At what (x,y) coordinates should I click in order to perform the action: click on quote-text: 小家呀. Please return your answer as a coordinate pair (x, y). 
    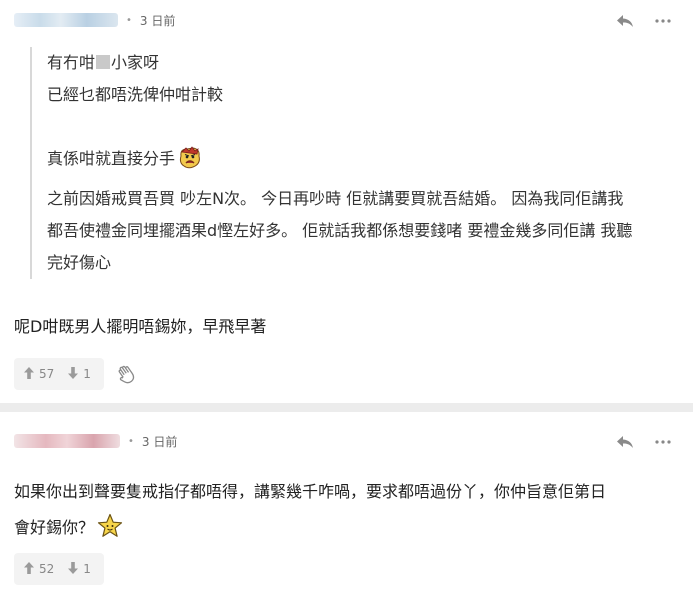
    Looking at the image, I should click on (135, 62).